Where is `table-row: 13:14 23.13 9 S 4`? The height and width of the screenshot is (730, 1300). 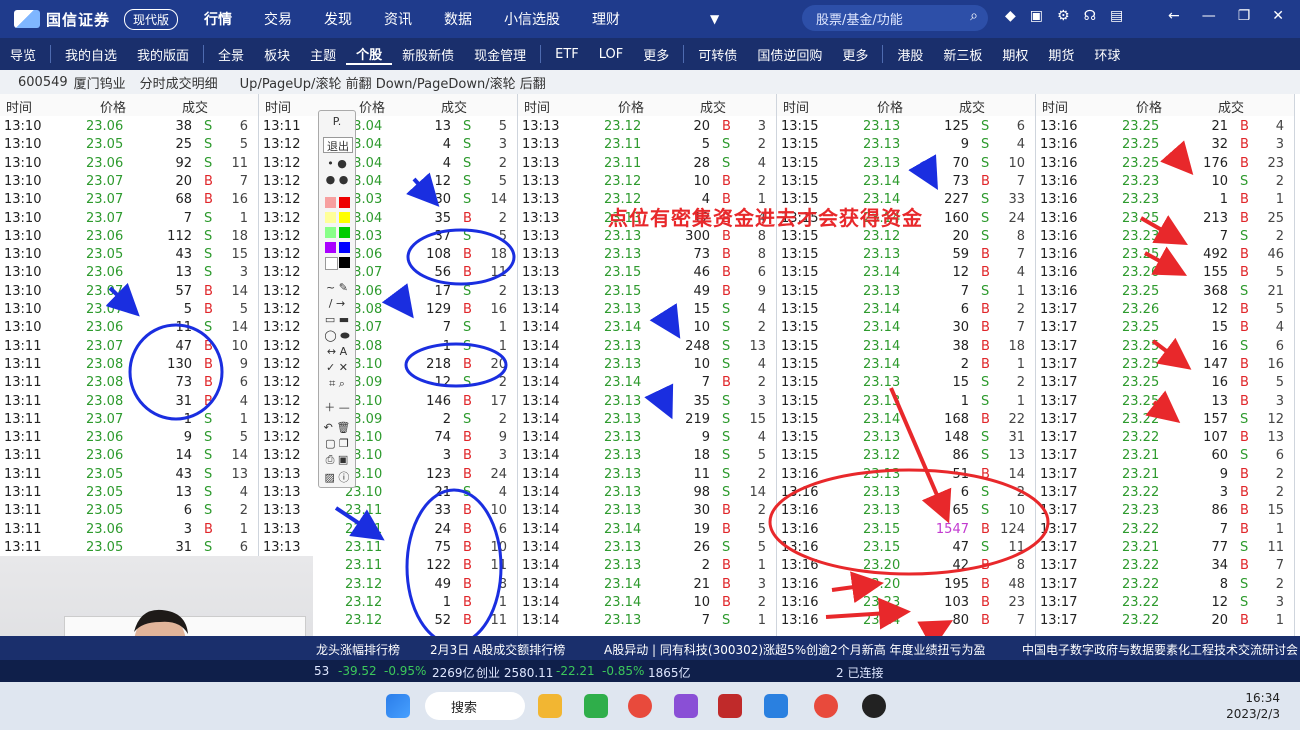 table-row: 13:14 23.13 9 S 4 is located at coordinates (647, 438).